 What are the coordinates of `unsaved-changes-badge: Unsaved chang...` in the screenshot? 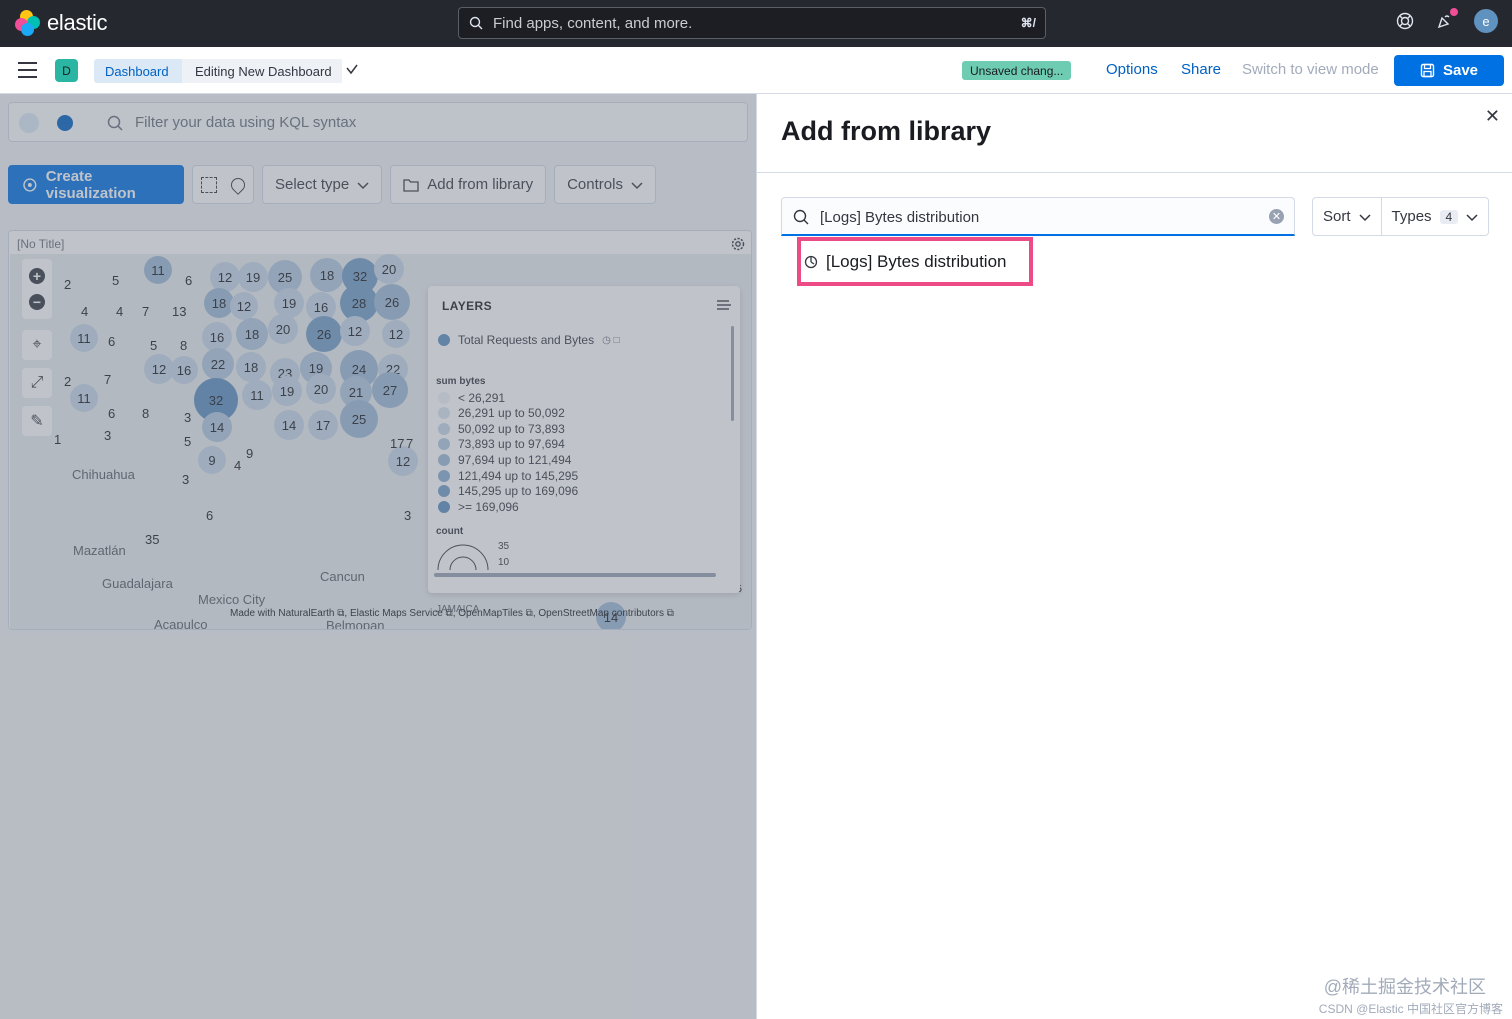 It's located at (1017, 70).